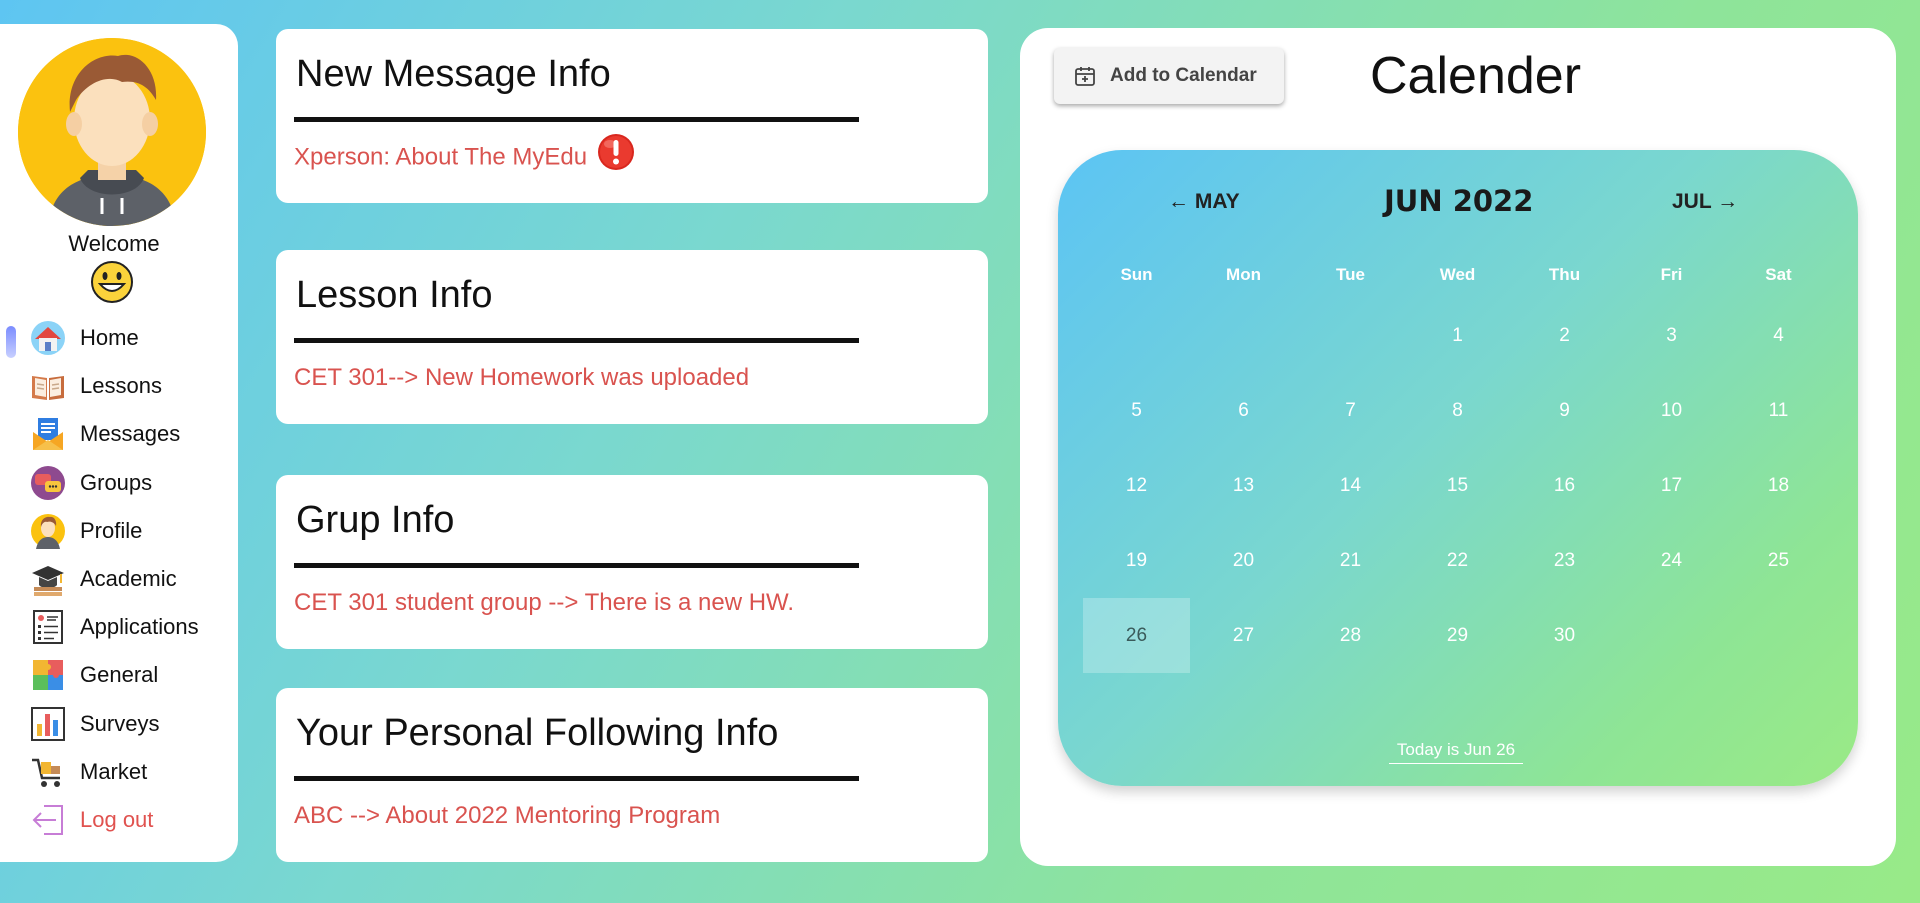  What do you see at coordinates (46, 772) in the screenshot?
I see `shopping-cart-icon` at bounding box center [46, 772].